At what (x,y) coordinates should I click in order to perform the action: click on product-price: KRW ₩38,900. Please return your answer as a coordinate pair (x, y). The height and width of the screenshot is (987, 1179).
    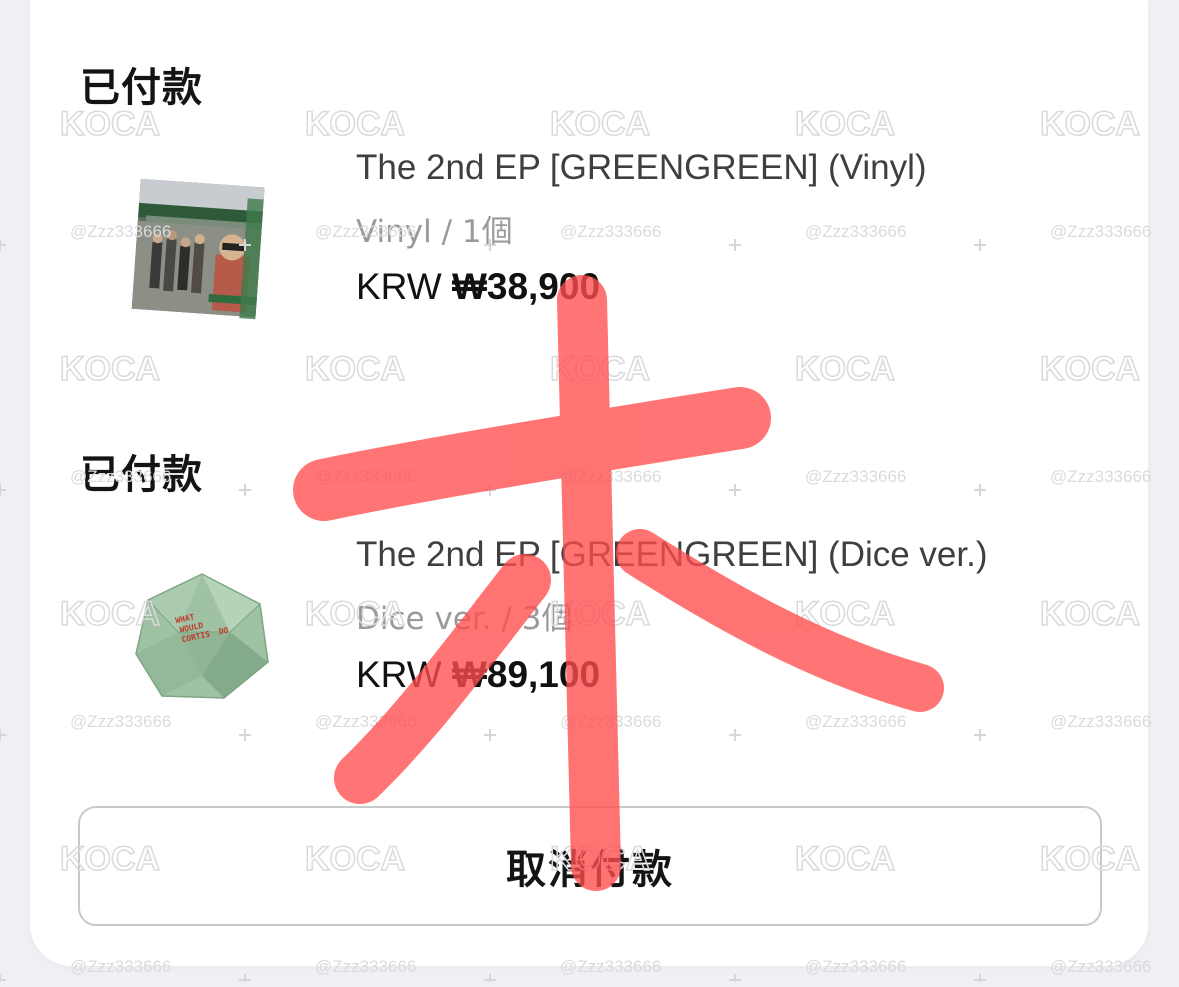
    Looking at the image, I should click on (478, 287).